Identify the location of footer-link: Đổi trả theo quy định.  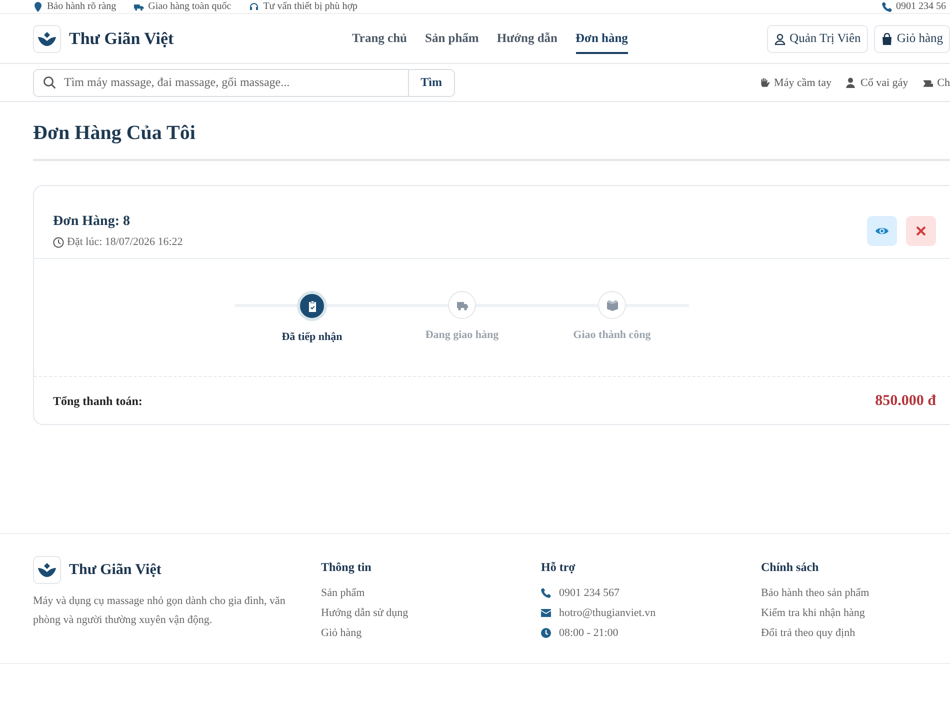
(855, 633).